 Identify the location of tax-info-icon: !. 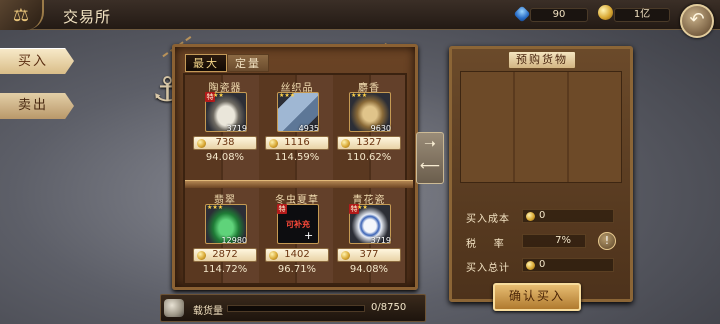
(607, 241).